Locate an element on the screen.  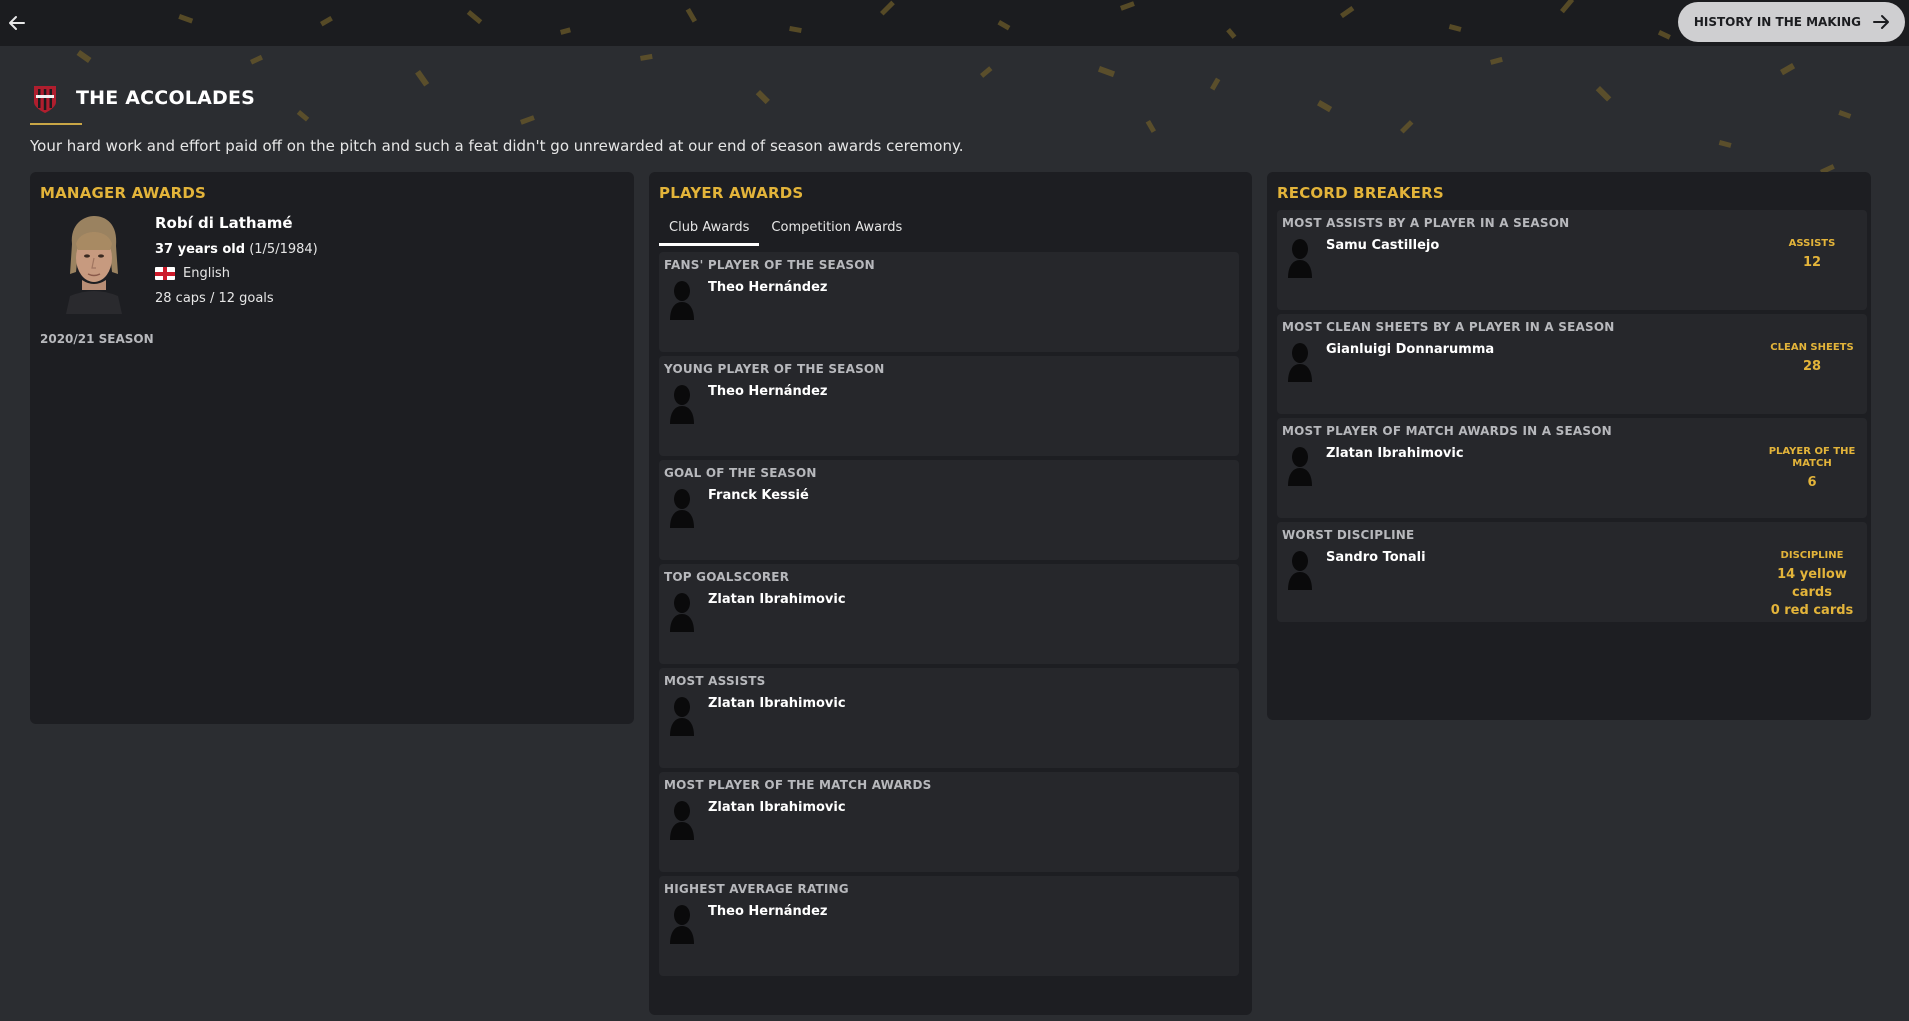
award-label: GOAL OF THE SEASON is located at coordinates (740, 473).